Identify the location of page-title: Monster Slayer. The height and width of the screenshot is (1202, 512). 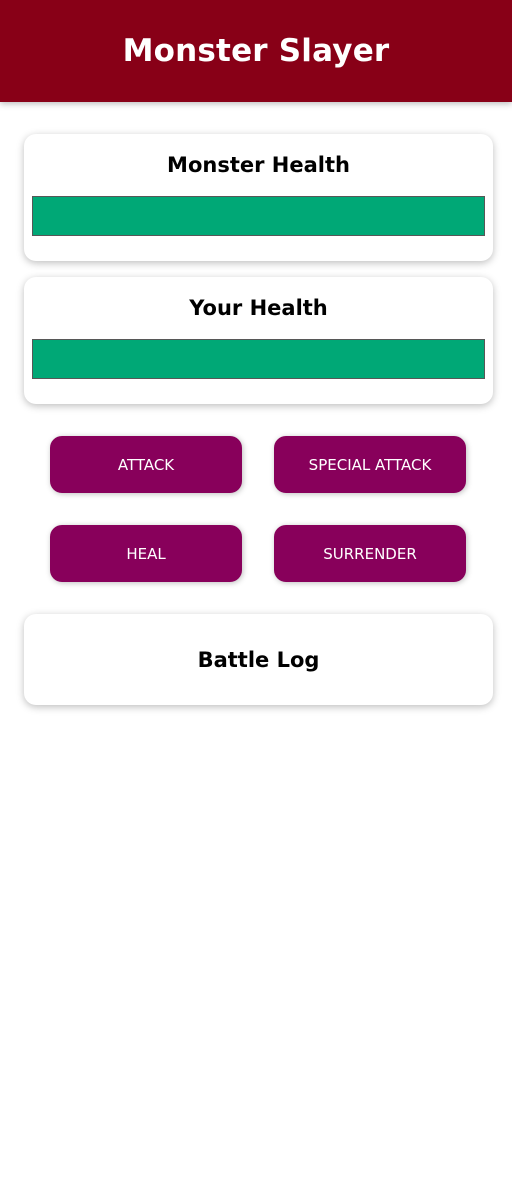
(256, 51).